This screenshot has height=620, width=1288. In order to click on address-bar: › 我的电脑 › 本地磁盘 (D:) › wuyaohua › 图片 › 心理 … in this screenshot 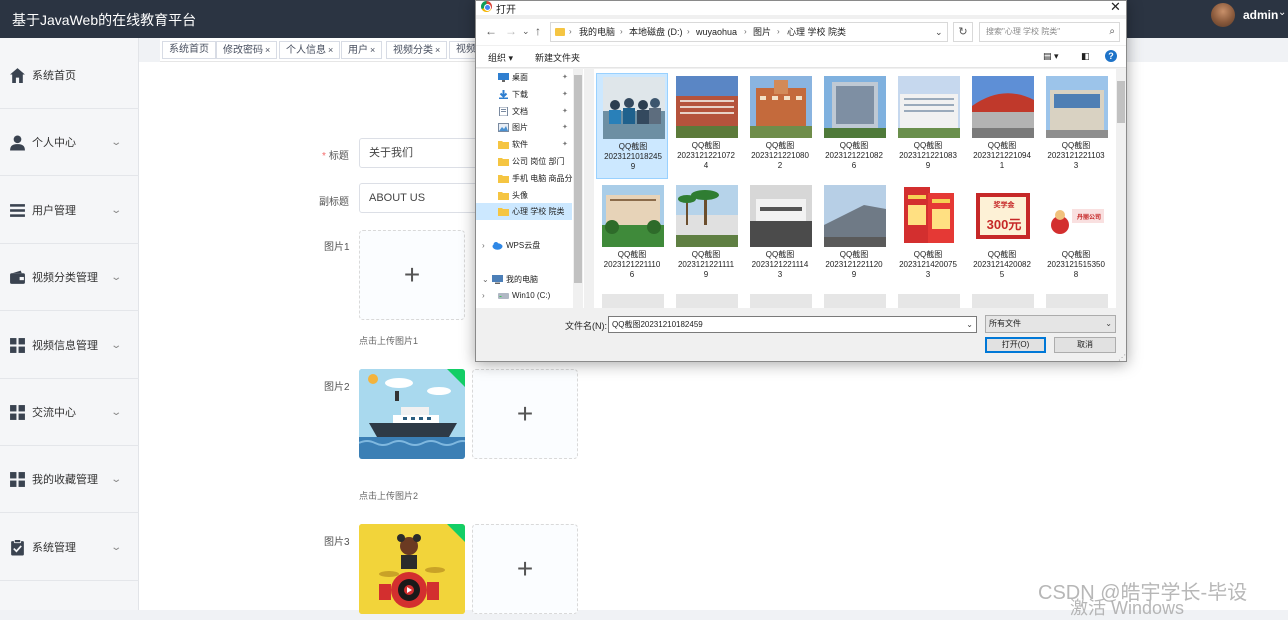, I will do `click(749, 32)`.